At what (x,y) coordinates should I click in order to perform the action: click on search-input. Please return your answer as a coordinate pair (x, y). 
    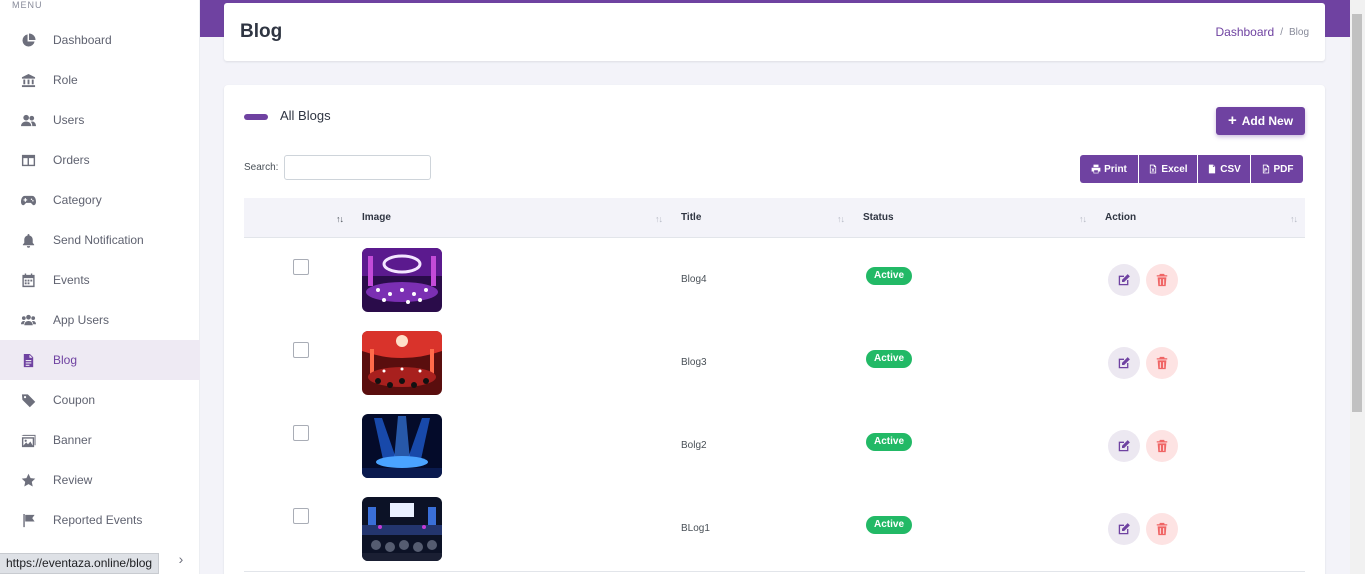
    Looking at the image, I should click on (357, 167).